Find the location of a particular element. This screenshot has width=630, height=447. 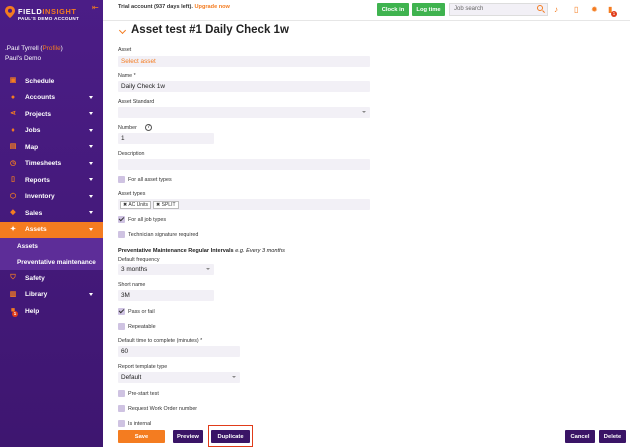

map-icon: ▤ is located at coordinates (13, 147).